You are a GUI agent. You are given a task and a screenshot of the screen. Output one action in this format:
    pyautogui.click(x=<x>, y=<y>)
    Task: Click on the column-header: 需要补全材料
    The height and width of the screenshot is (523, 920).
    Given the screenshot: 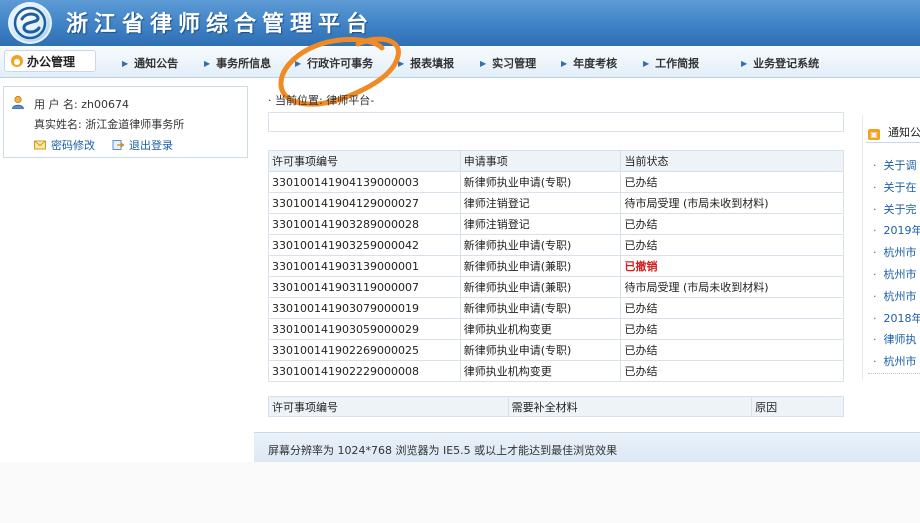 What is the action you would take?
    pyautogui.click(x=630, y=406)
    